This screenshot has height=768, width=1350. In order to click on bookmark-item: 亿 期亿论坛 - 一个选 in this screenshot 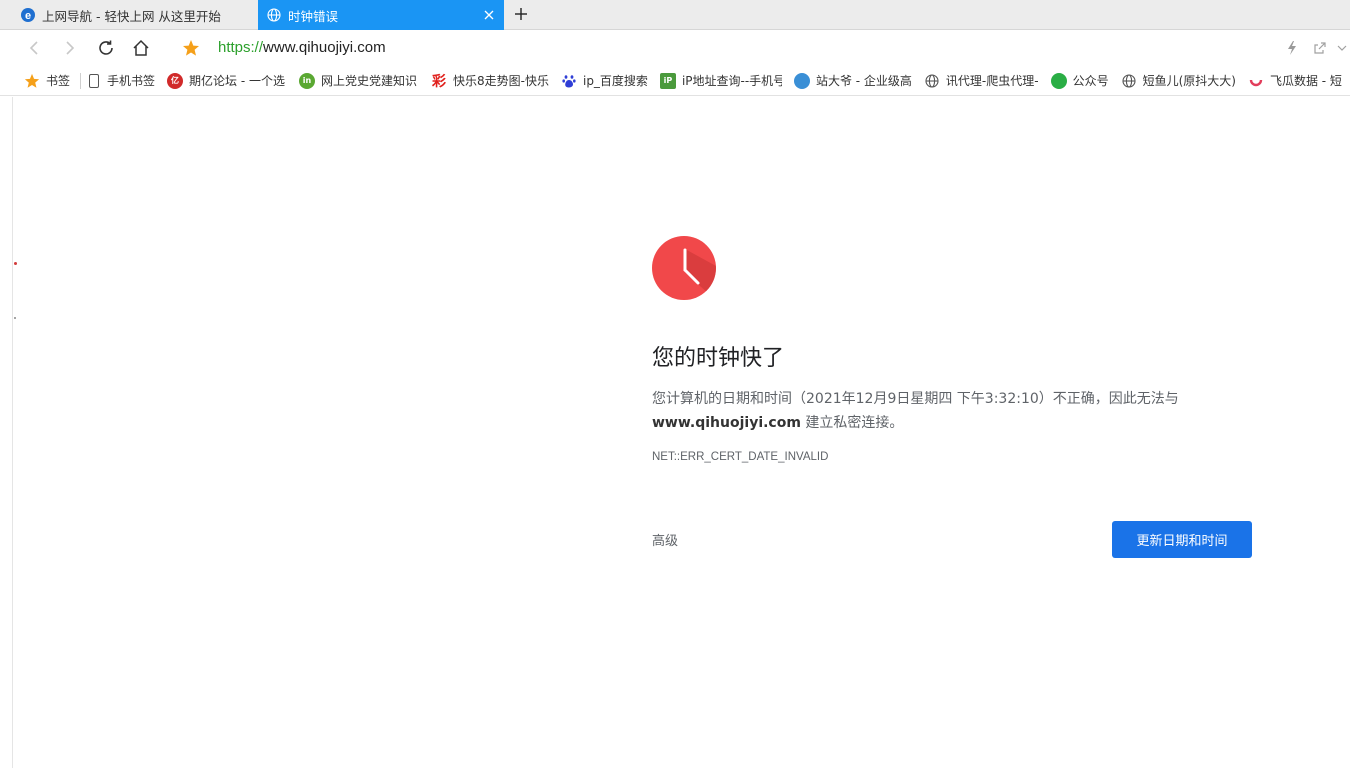, I will do `click(226, 80)`.